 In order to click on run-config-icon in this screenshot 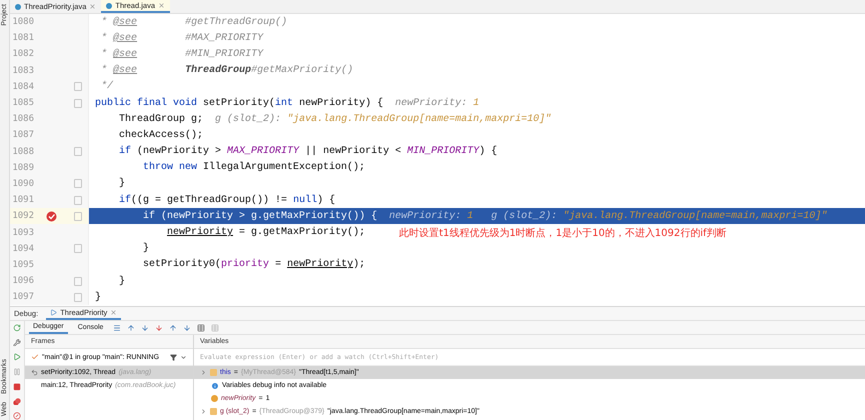, I will do `click(54, 312)`.